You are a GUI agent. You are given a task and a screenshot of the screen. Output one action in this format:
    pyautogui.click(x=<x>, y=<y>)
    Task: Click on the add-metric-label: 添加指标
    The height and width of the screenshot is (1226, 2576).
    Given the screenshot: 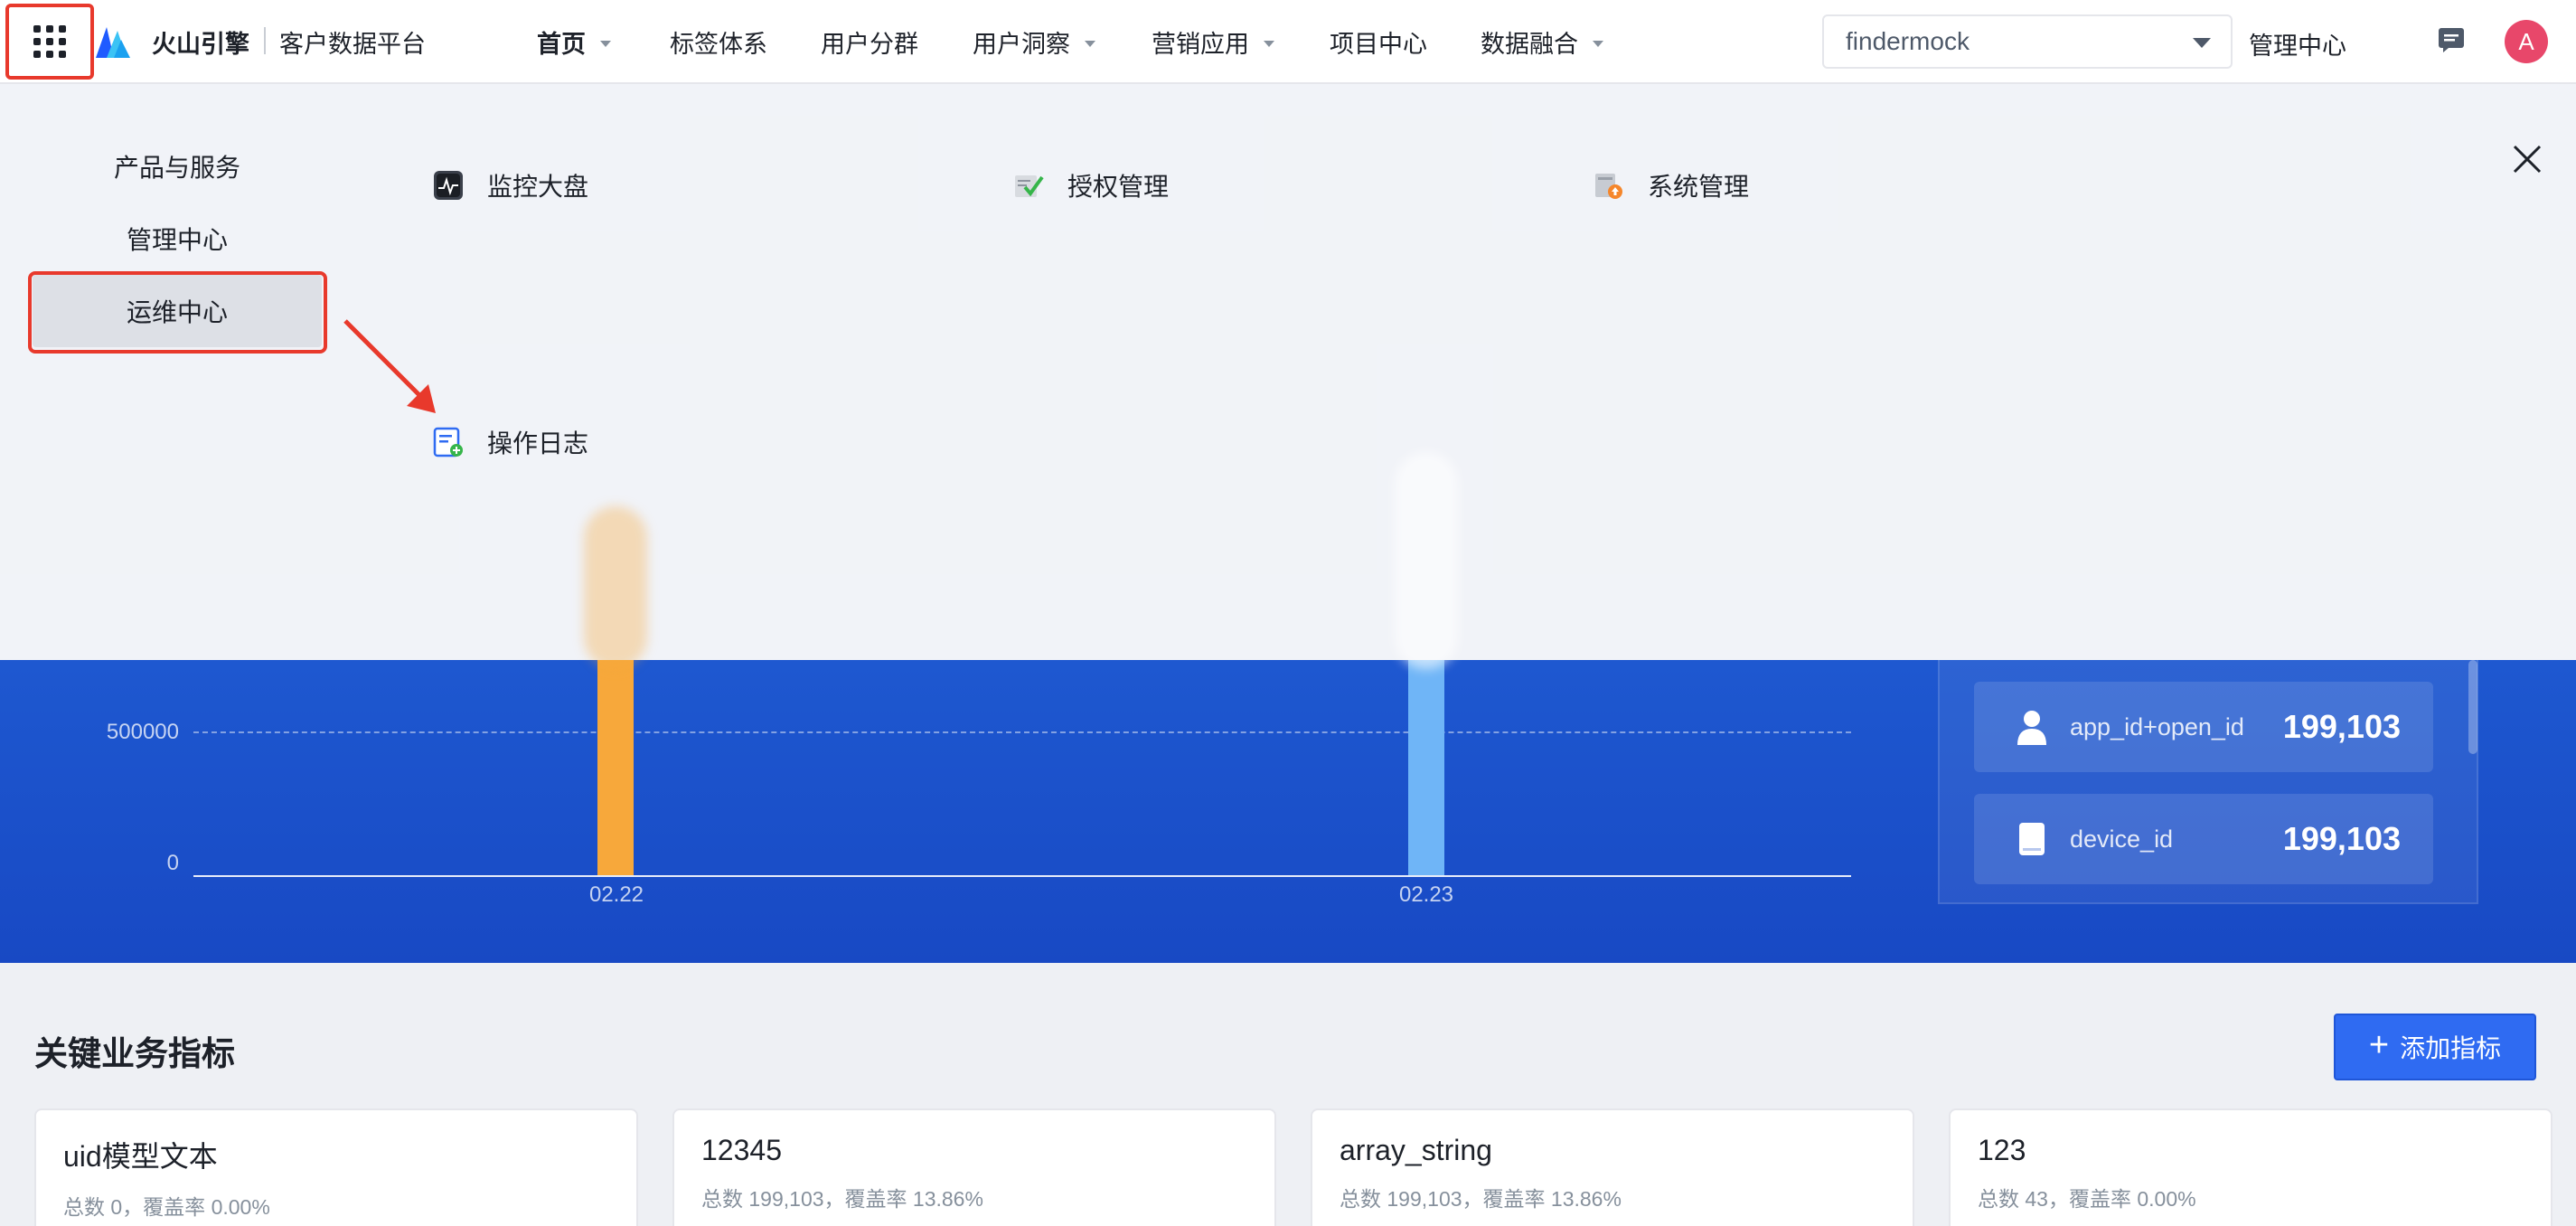 What is the action you would take?
    pyautogui.click(x=2451, y=1048)
    